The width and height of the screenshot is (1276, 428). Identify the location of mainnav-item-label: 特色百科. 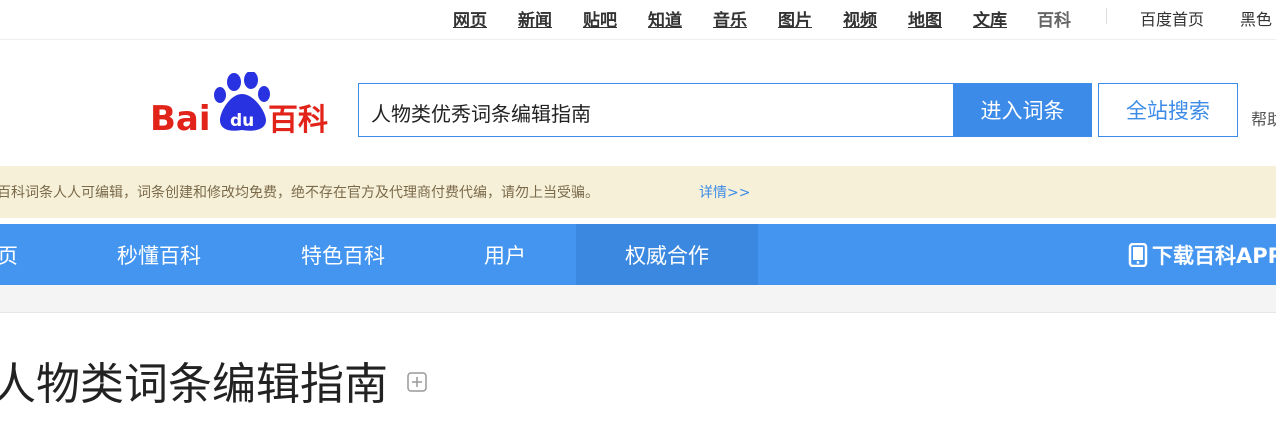
(343, 255).